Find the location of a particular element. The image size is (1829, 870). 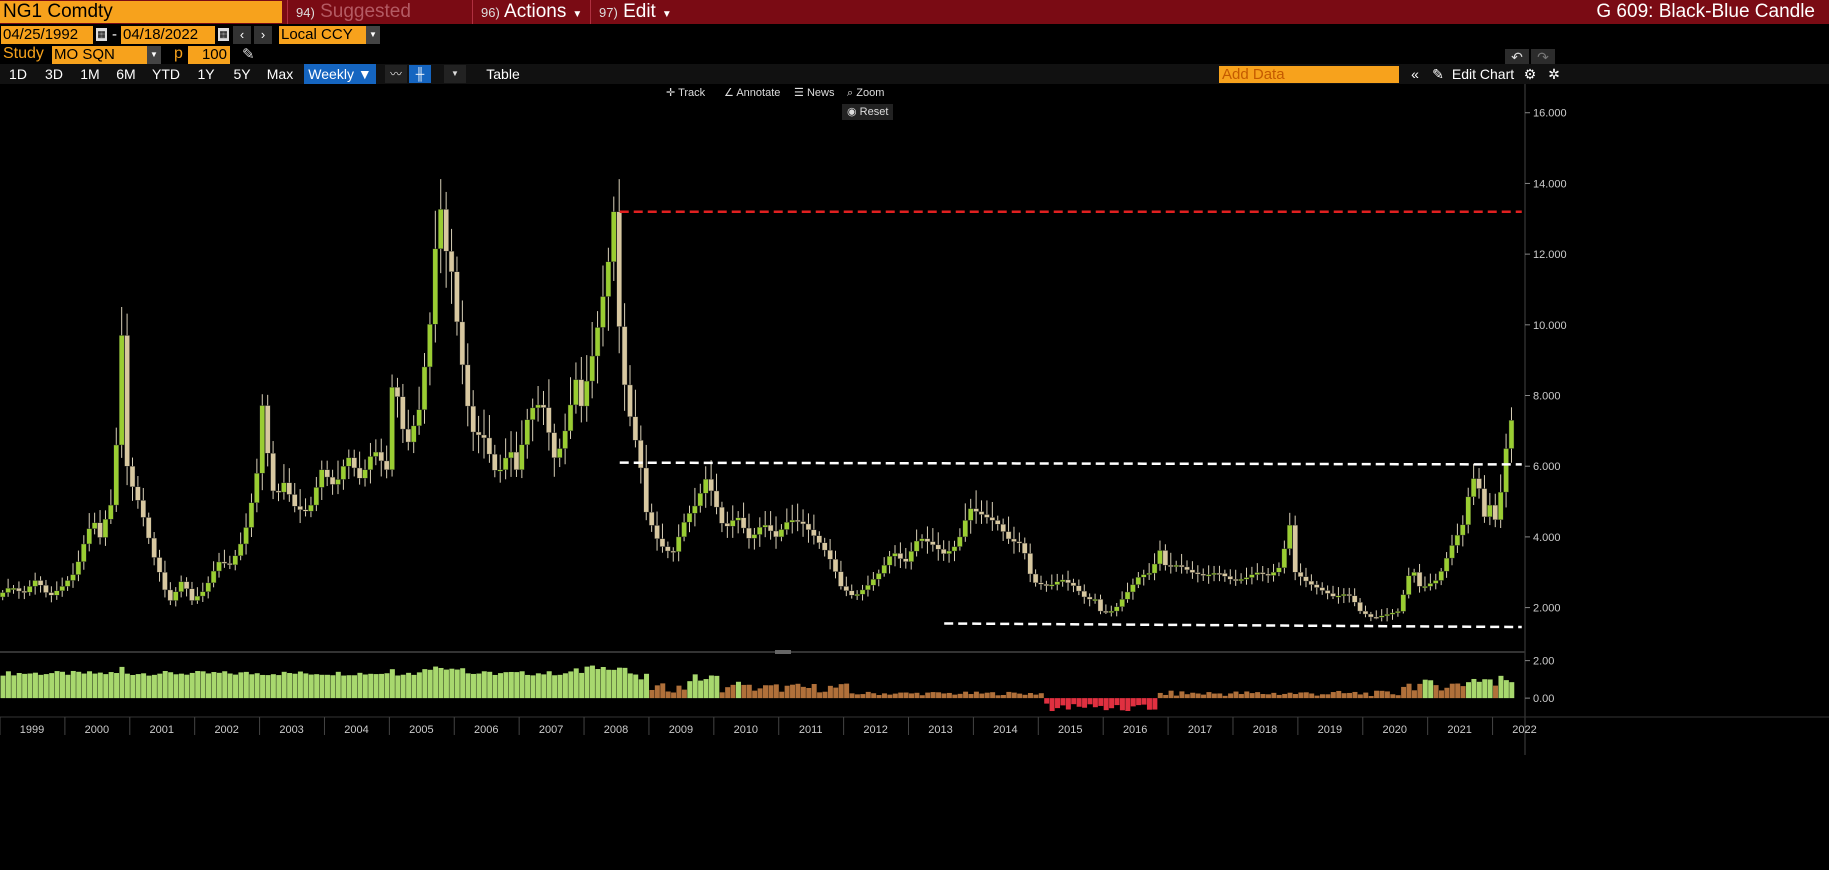

y-tick-label: 4.000 is located at coordinates (1547, 538).